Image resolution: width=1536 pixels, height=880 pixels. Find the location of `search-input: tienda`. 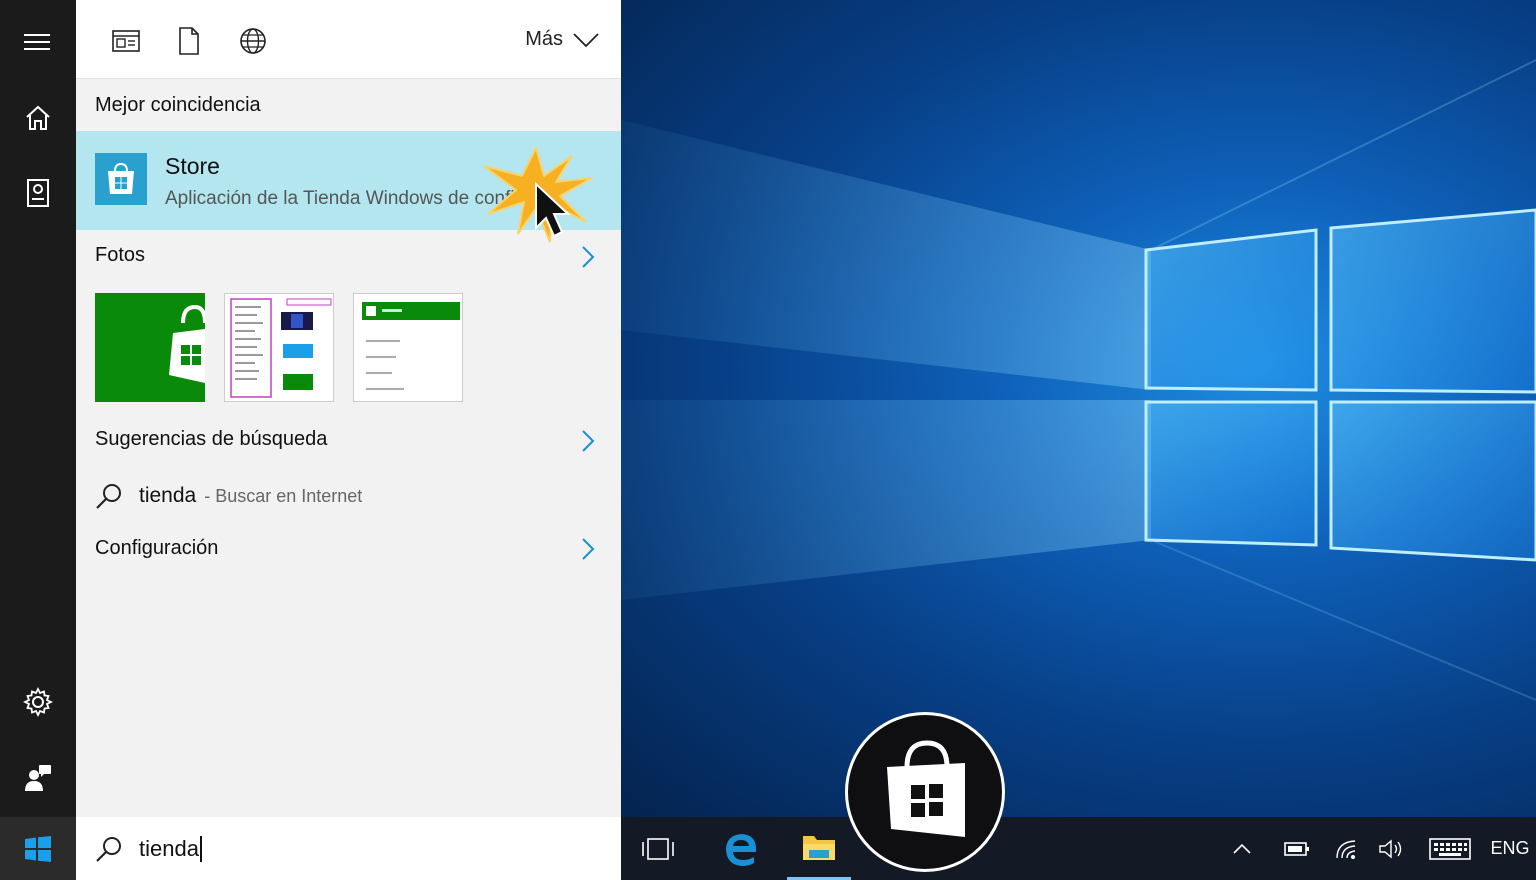

search-input: tienda is located at coordinates (170, 848).